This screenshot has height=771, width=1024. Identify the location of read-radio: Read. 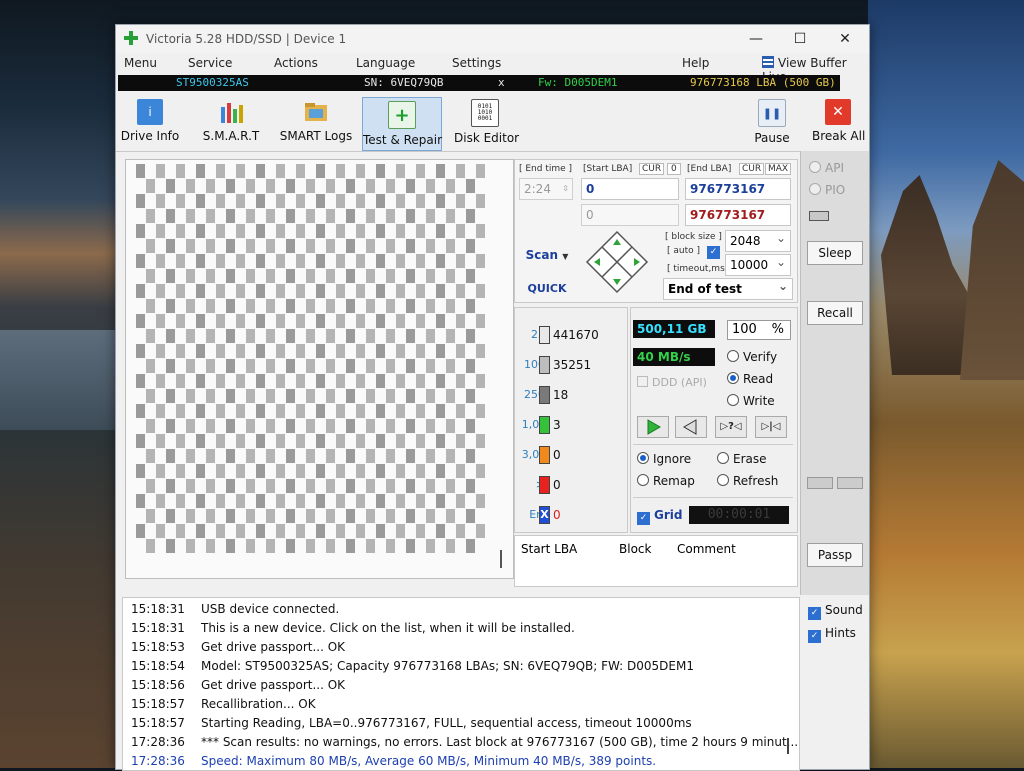
(750, 379).